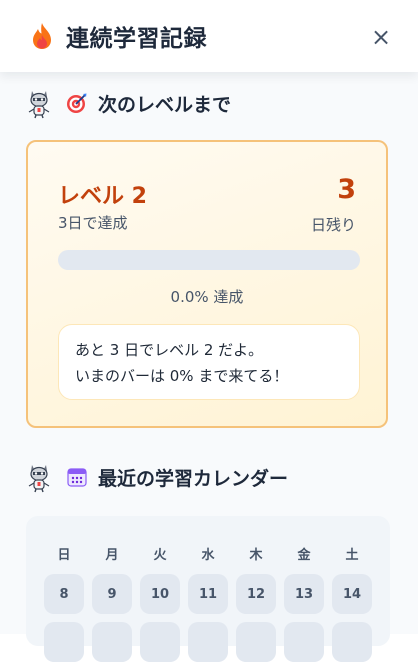 Image resolution: width=418 pixels, height=662 pixels. I want to click on page-title: 連続学習記録, so click(136, 39).